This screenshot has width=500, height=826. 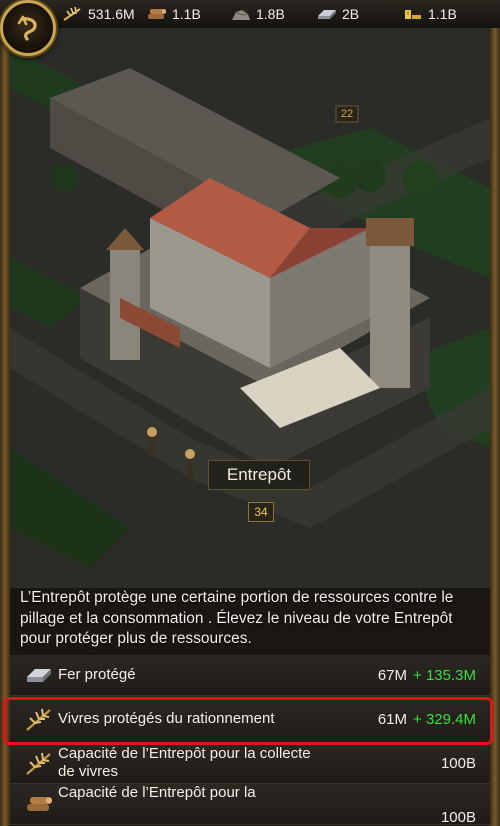 I want to click on resource-iron: 2B, so click(x=337, y=14).